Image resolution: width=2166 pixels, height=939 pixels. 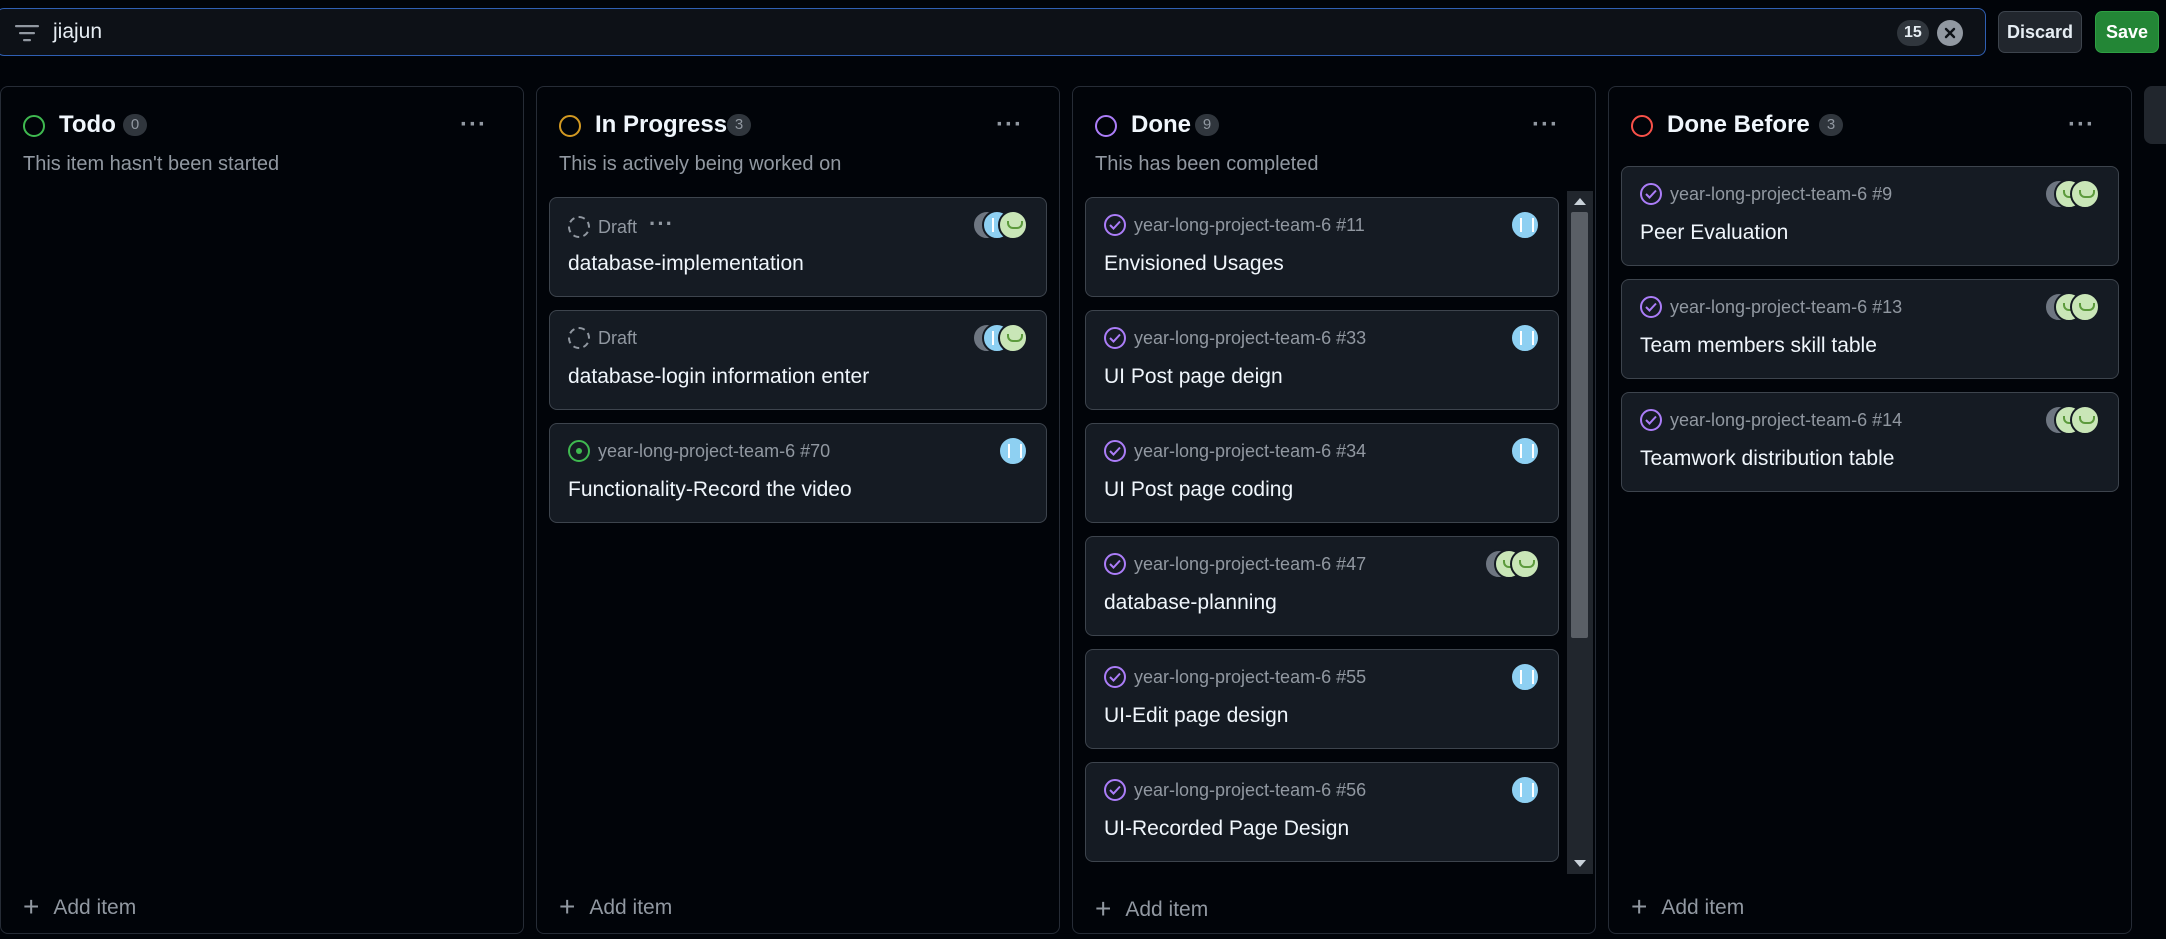 I want to click on card-meta: year-long-project-team-6 #34, so click(x=1235, y=451).